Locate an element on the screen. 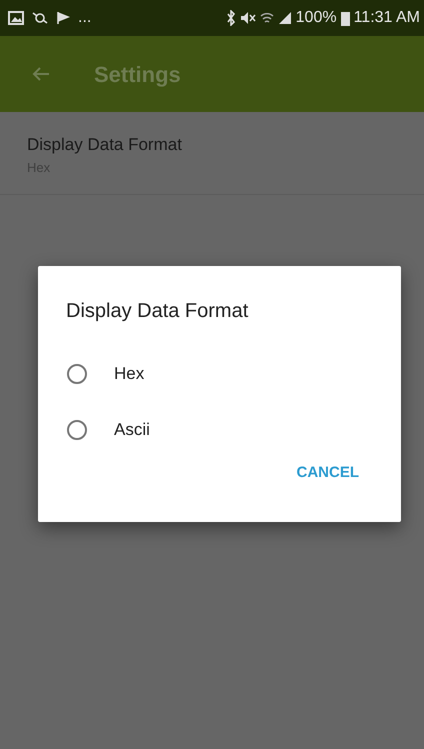 This screenshot has height=749, width=424. image-icon is located at coordinates (16, 18).